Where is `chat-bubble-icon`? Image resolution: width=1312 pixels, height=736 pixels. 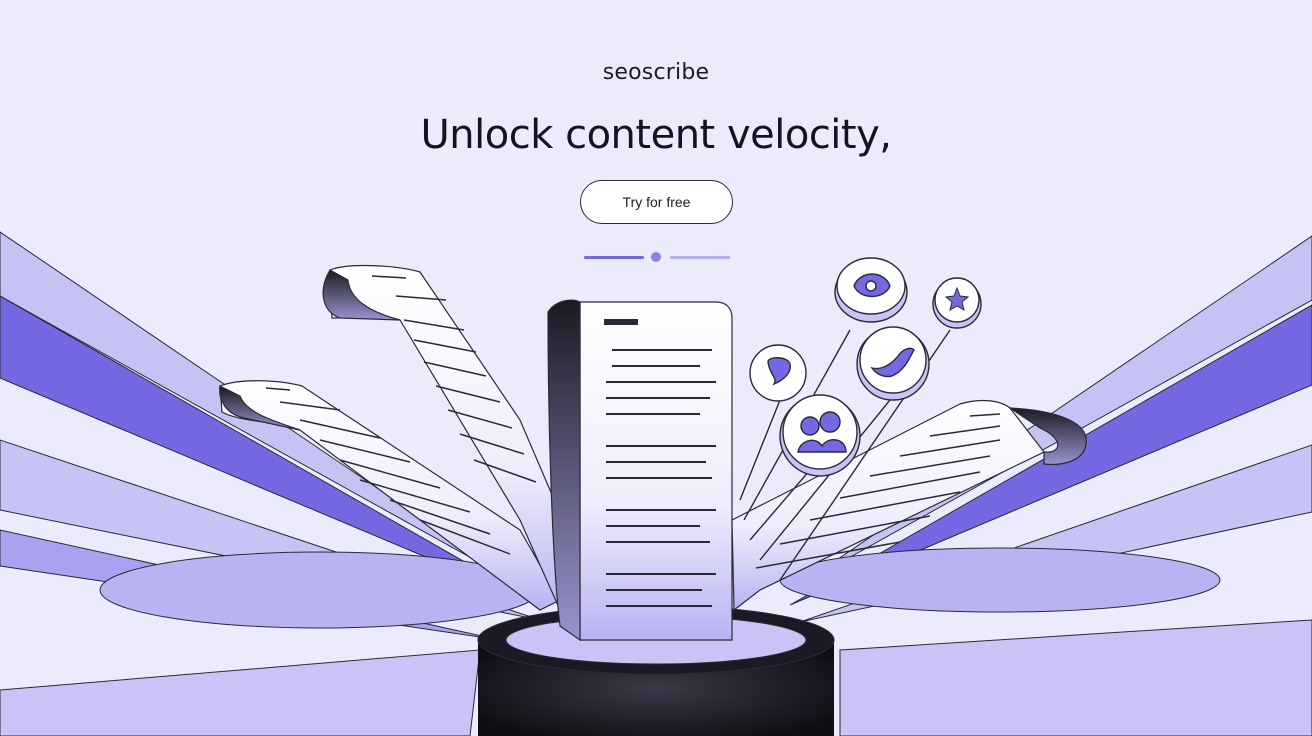 chat-bubble-icon is located at coordinates (778, 373).